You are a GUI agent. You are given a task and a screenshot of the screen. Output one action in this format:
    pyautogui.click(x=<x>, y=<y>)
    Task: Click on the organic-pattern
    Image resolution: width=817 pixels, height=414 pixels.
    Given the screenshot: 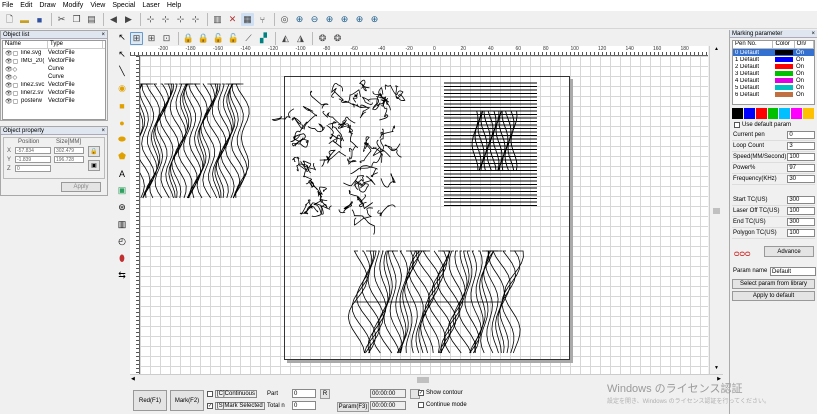 What is the action you would take?
    pyautogui.click(x=338, y=157)
    